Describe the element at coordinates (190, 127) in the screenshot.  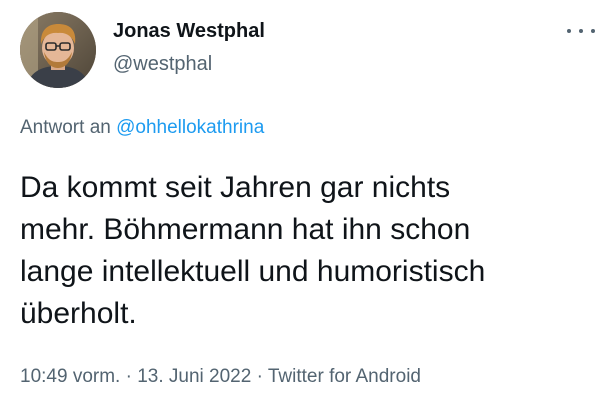
I see `reply-mention-link: @ohhellokathrina` at that location.